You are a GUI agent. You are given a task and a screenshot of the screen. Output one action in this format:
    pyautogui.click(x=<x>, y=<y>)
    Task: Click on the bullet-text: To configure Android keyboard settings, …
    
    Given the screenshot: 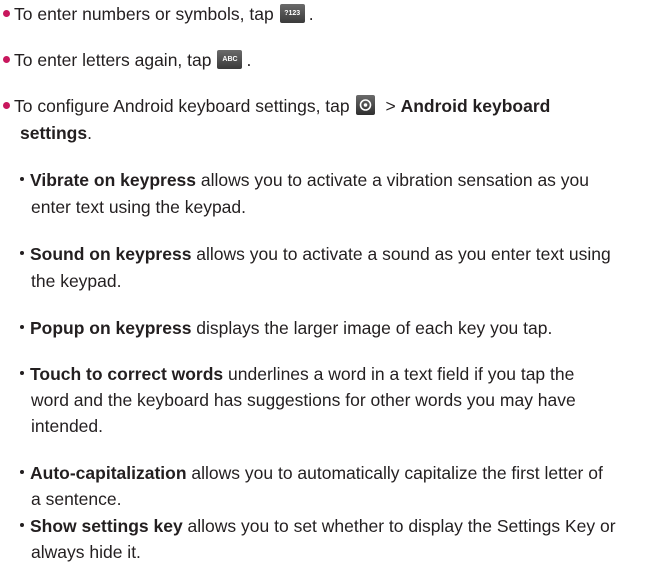 What is the action you would take?
    pyautogui.click(x=182, y=106)
    